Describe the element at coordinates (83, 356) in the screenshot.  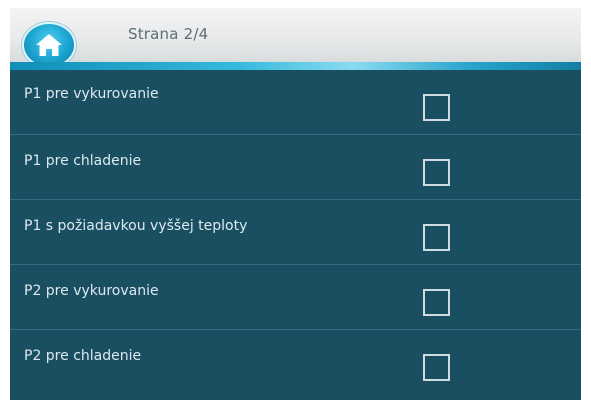
I see `option-label: P2 pre chladenie` at that location.